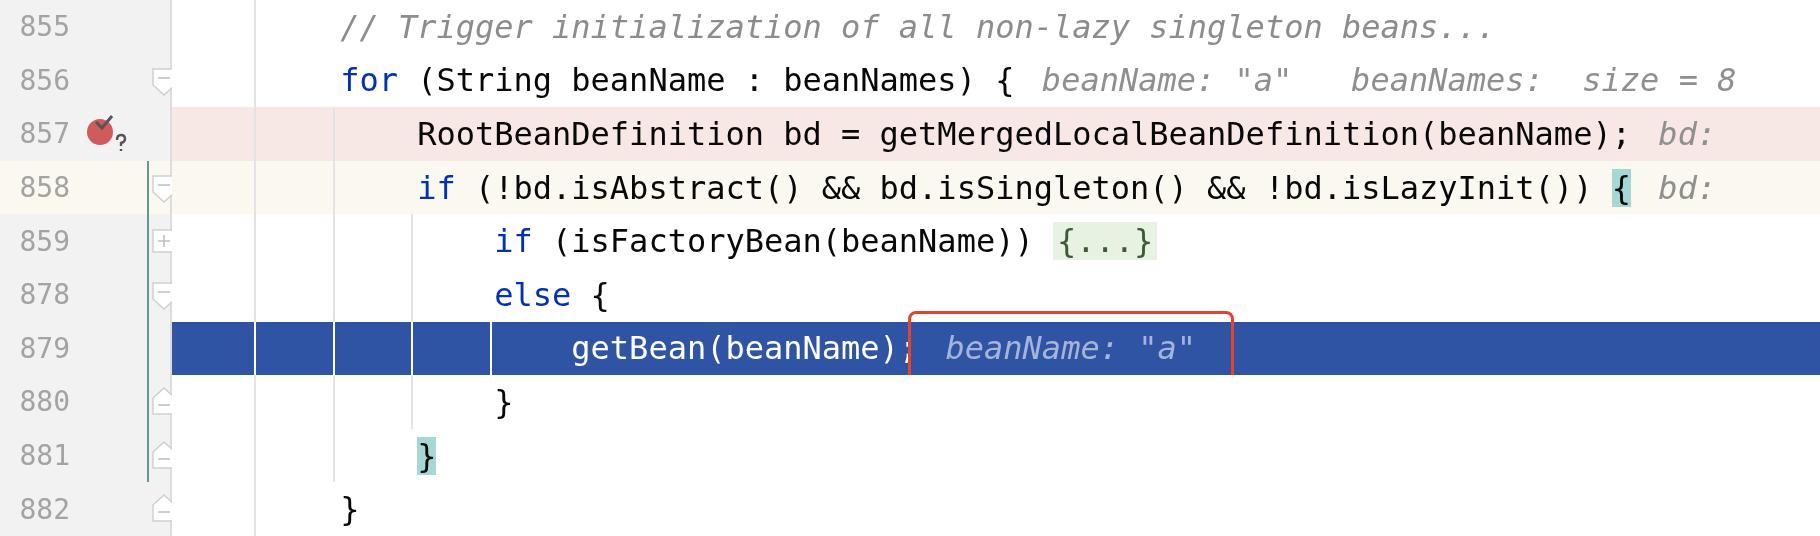 The height and width of the screenshot is (536, 1820). I want to click on line-number: 878, so click(44, 295).